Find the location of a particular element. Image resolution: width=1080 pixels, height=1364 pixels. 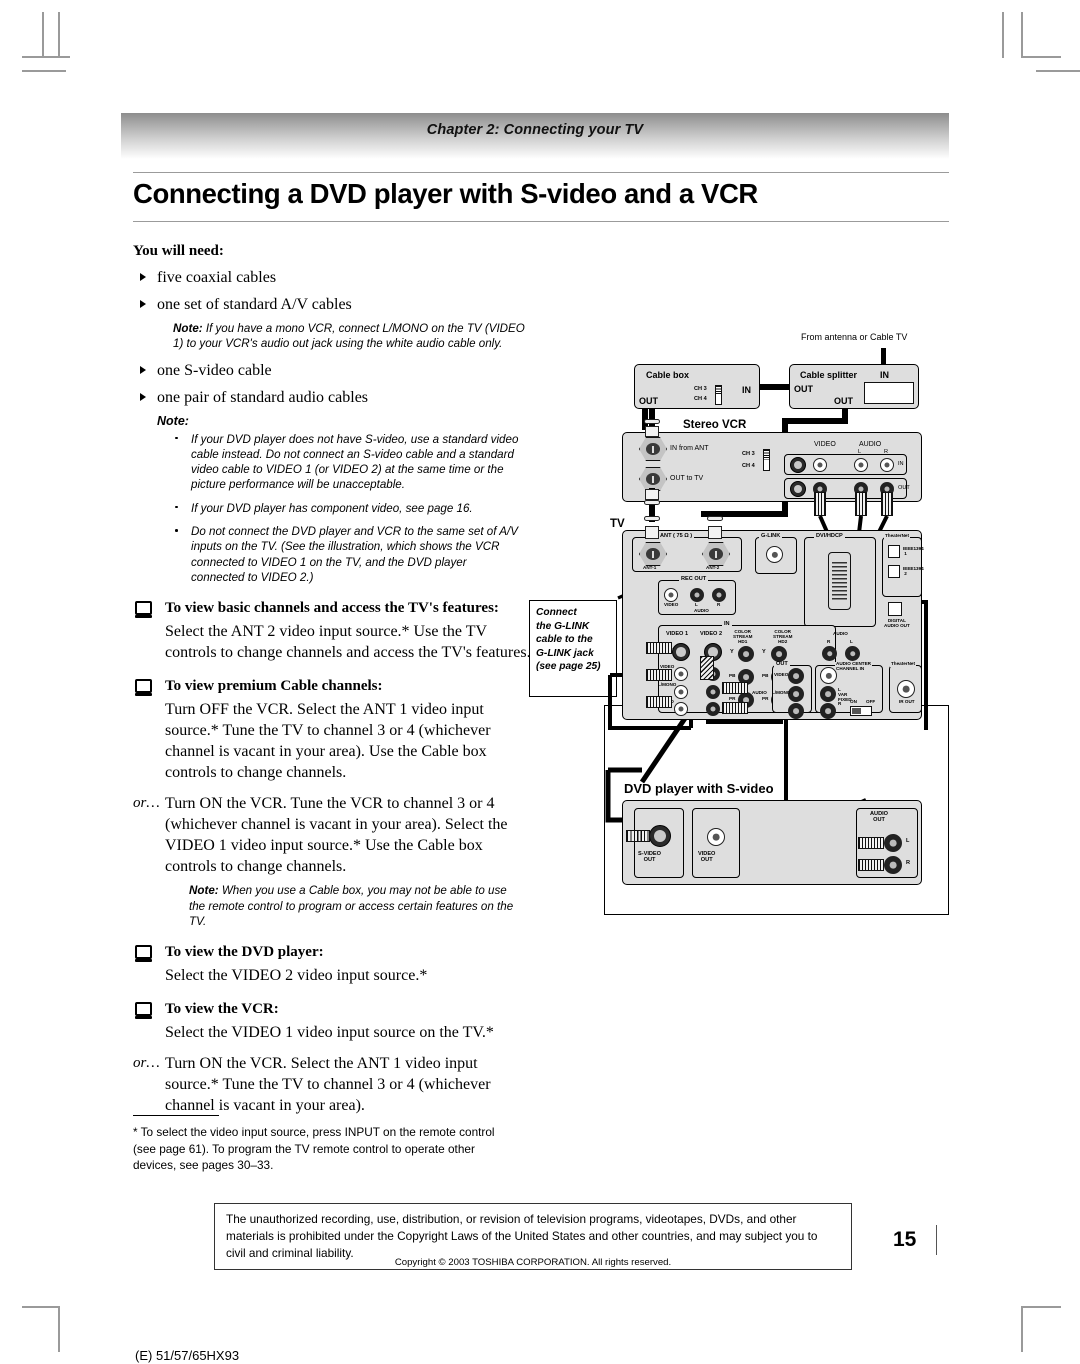

vcr-in-audio-l-jack is located at coordinates (861, 465).